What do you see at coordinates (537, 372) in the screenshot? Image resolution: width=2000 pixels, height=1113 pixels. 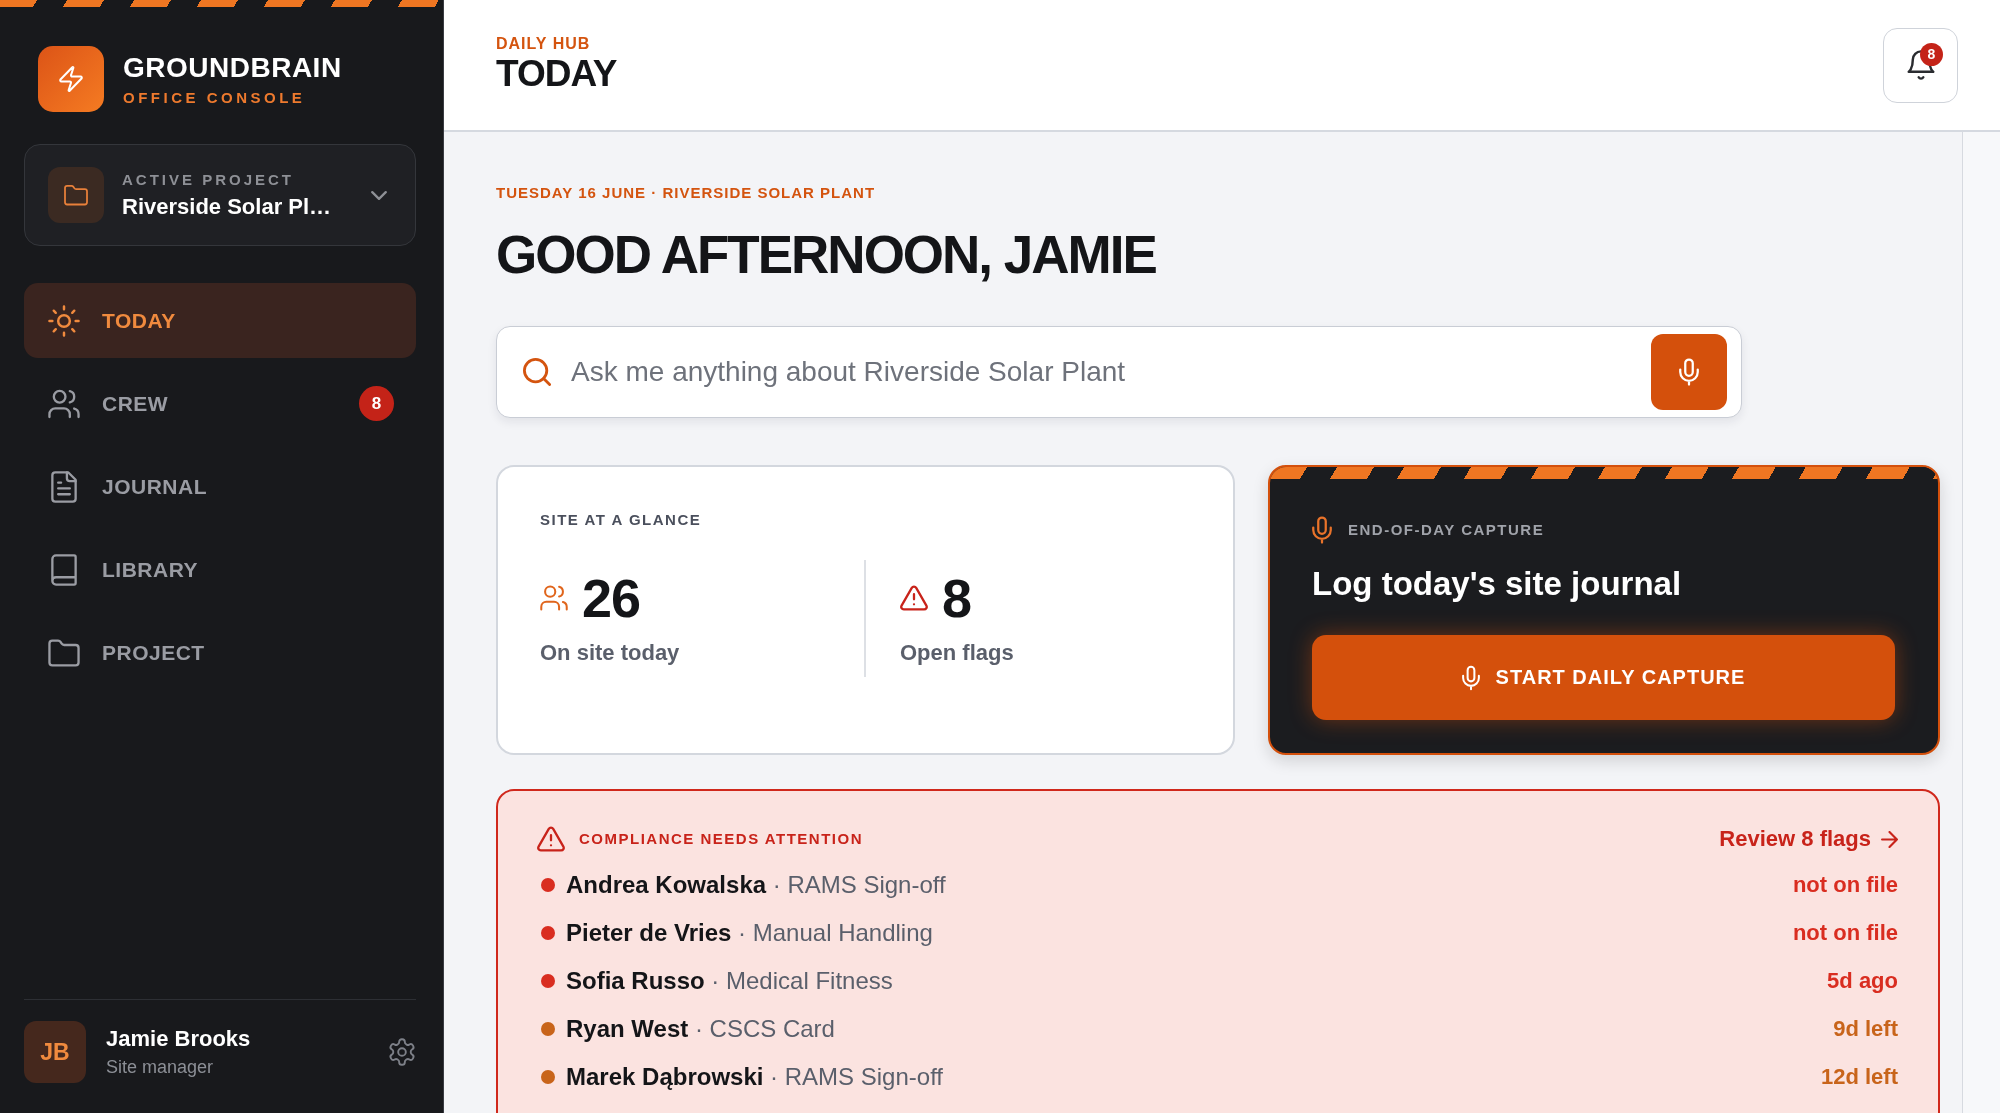 I see `search-icon` at bounding box center [537, 372].